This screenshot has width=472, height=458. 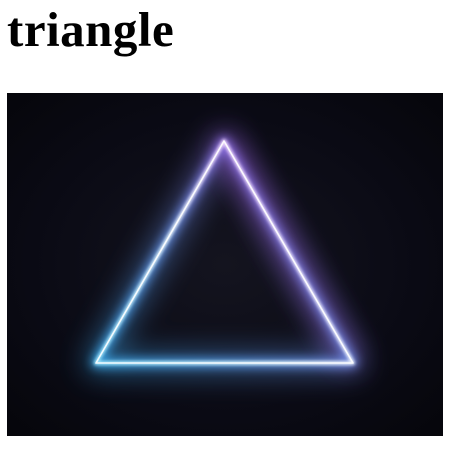 What do you see at coordinates (91, 29) in the screenshot?
I see `page-title: triangle` at bounding box center [91, 29].